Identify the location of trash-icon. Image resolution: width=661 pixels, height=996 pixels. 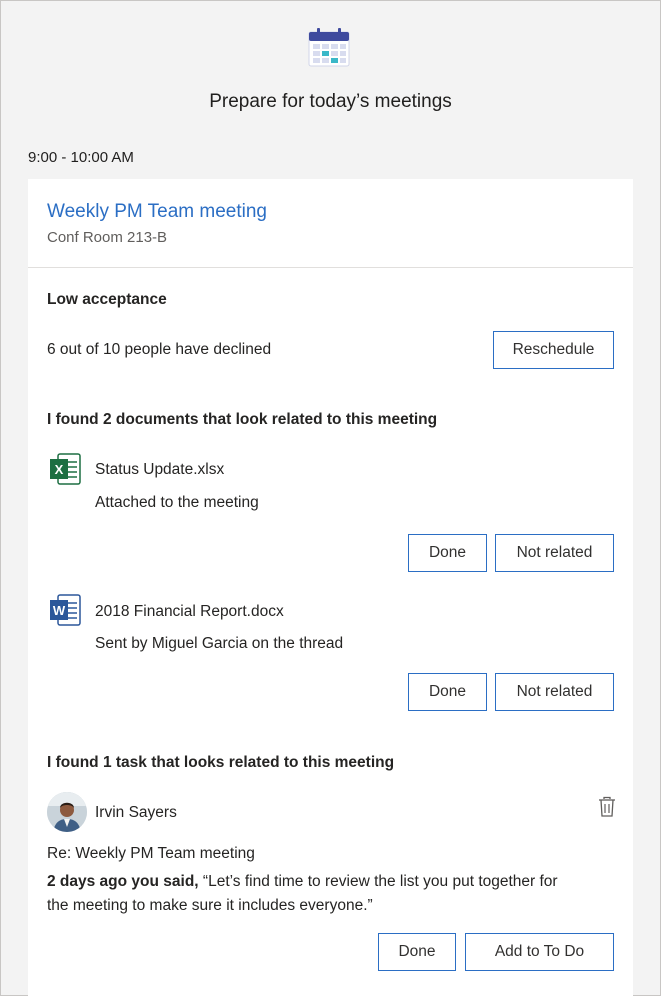
(607, 807).